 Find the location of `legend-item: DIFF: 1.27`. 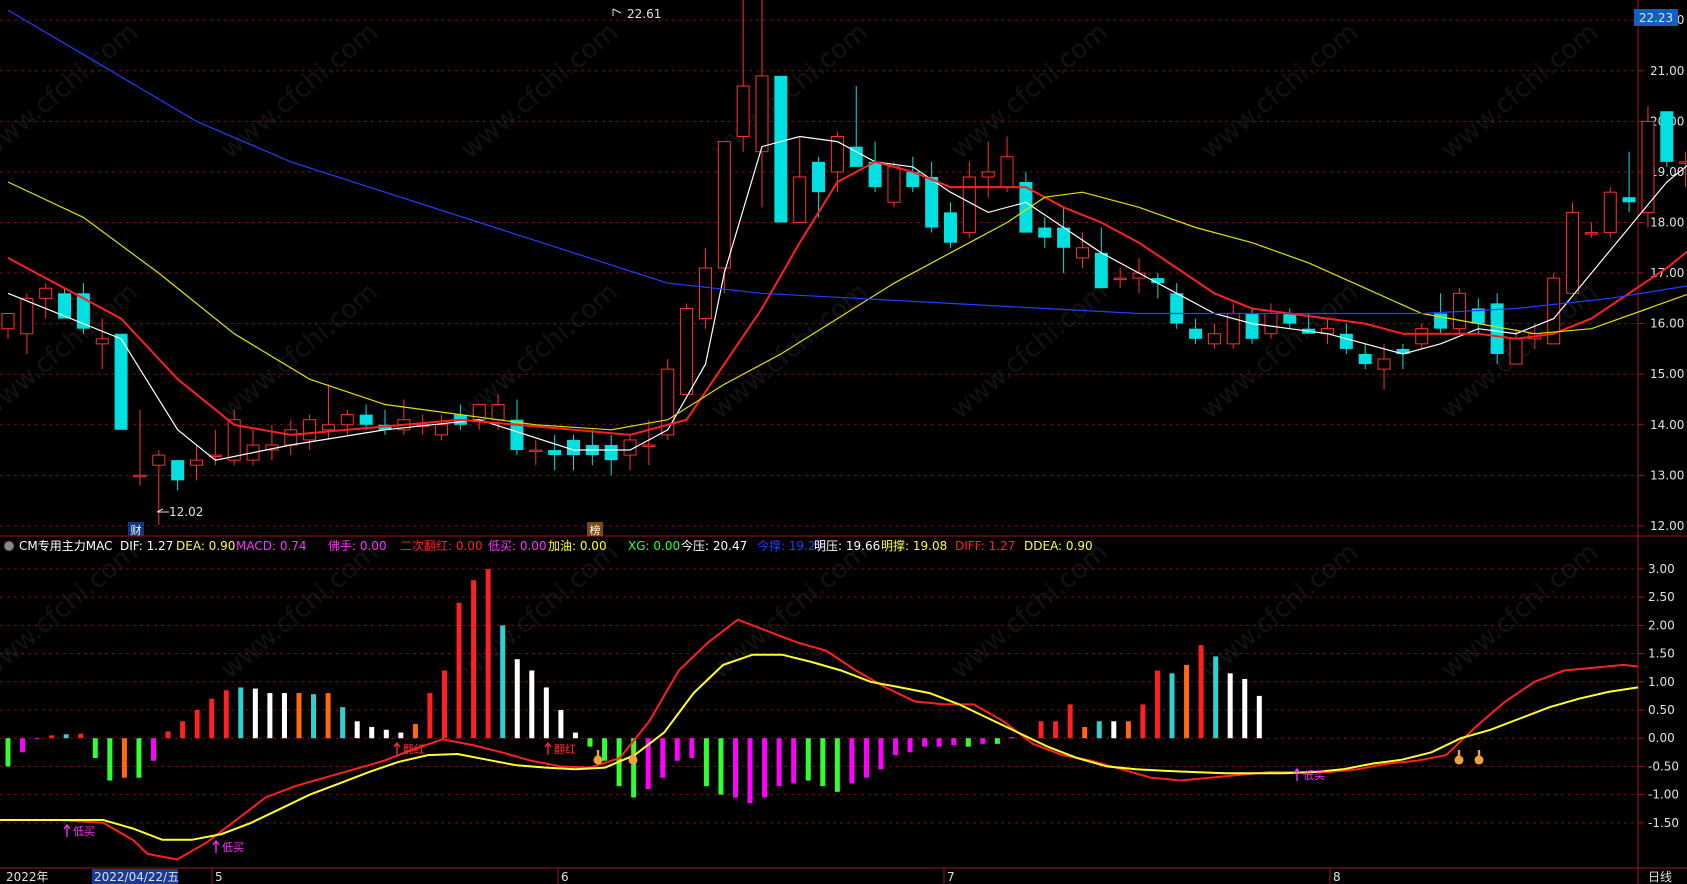

legend-item: DIFF: 1.27 is located at coordinates (985, 546).